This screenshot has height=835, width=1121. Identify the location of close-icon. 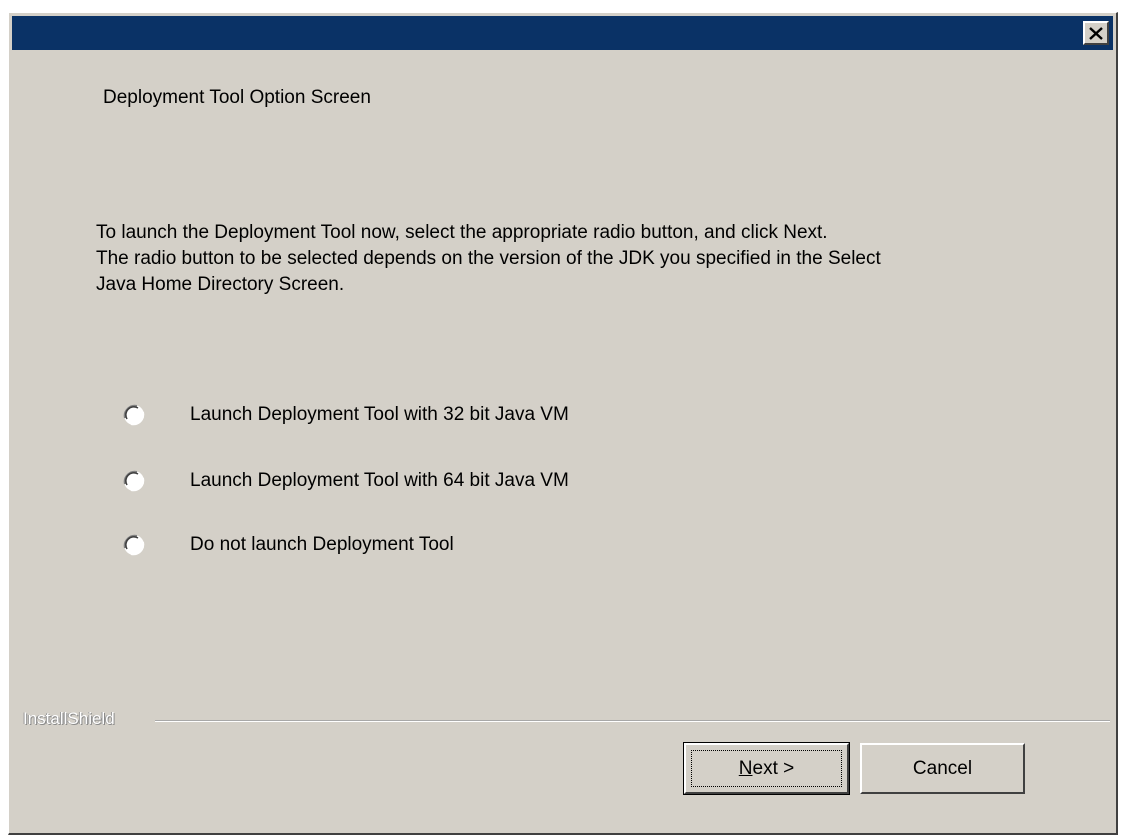
(1096, 33).